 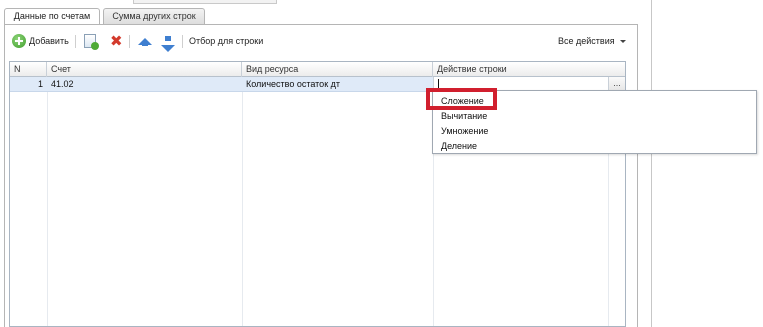 I want to click on dropdown-option-division: Деление, so click(x=459, y=146).